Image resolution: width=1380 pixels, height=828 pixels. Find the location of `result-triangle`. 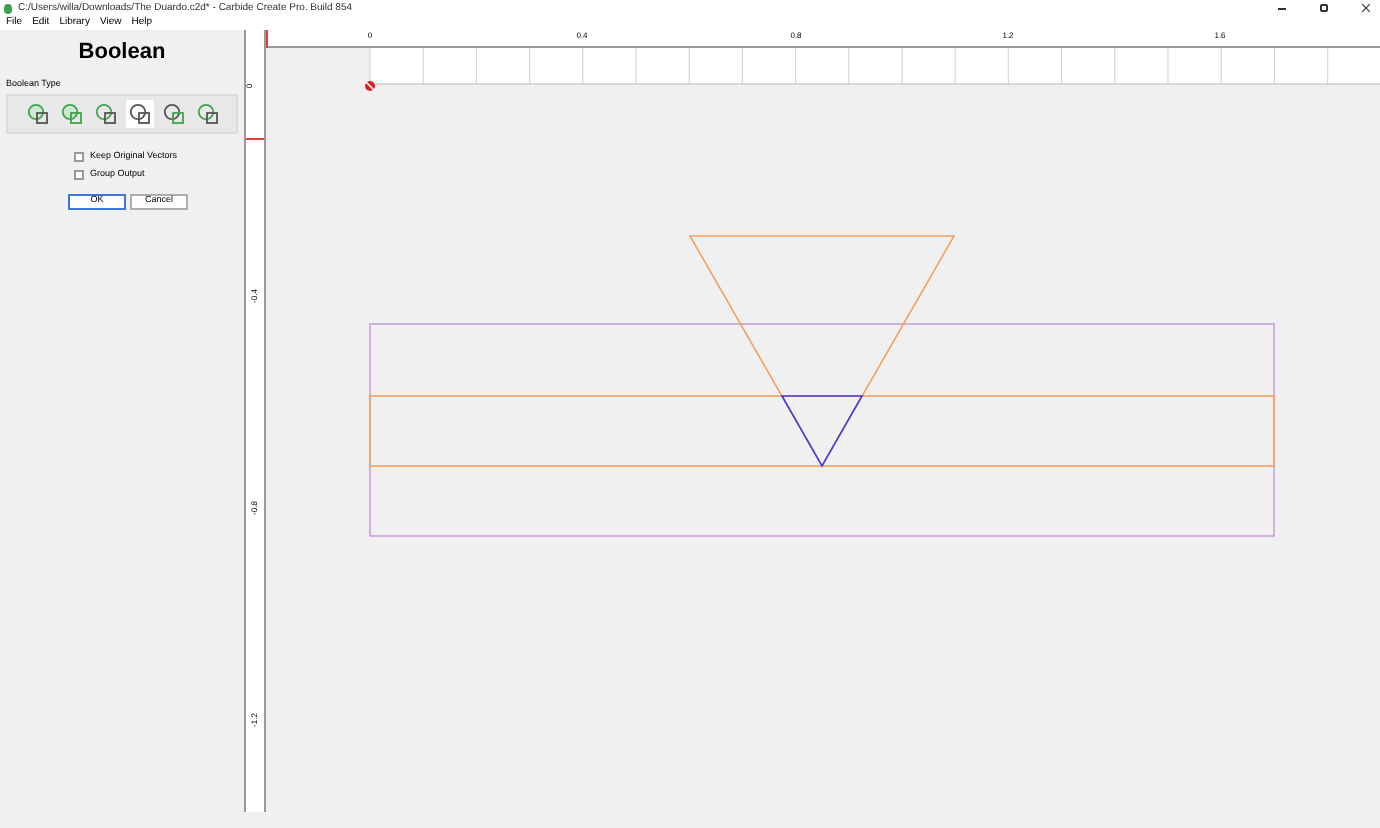

result-triangle is located at coordinates (822, 431).